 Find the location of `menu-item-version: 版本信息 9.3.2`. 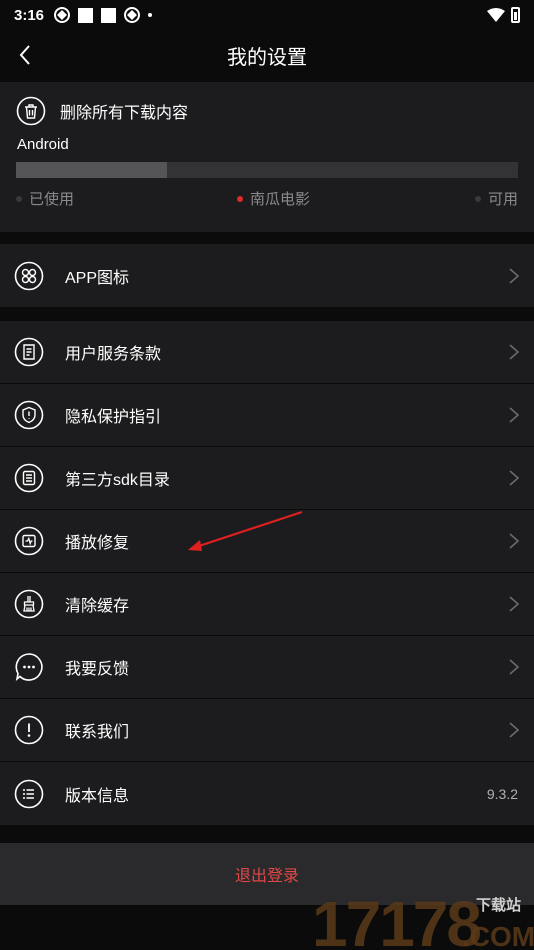

menu-item-version: 版本信息 9.3.2 is located at coordinates (267, 793).